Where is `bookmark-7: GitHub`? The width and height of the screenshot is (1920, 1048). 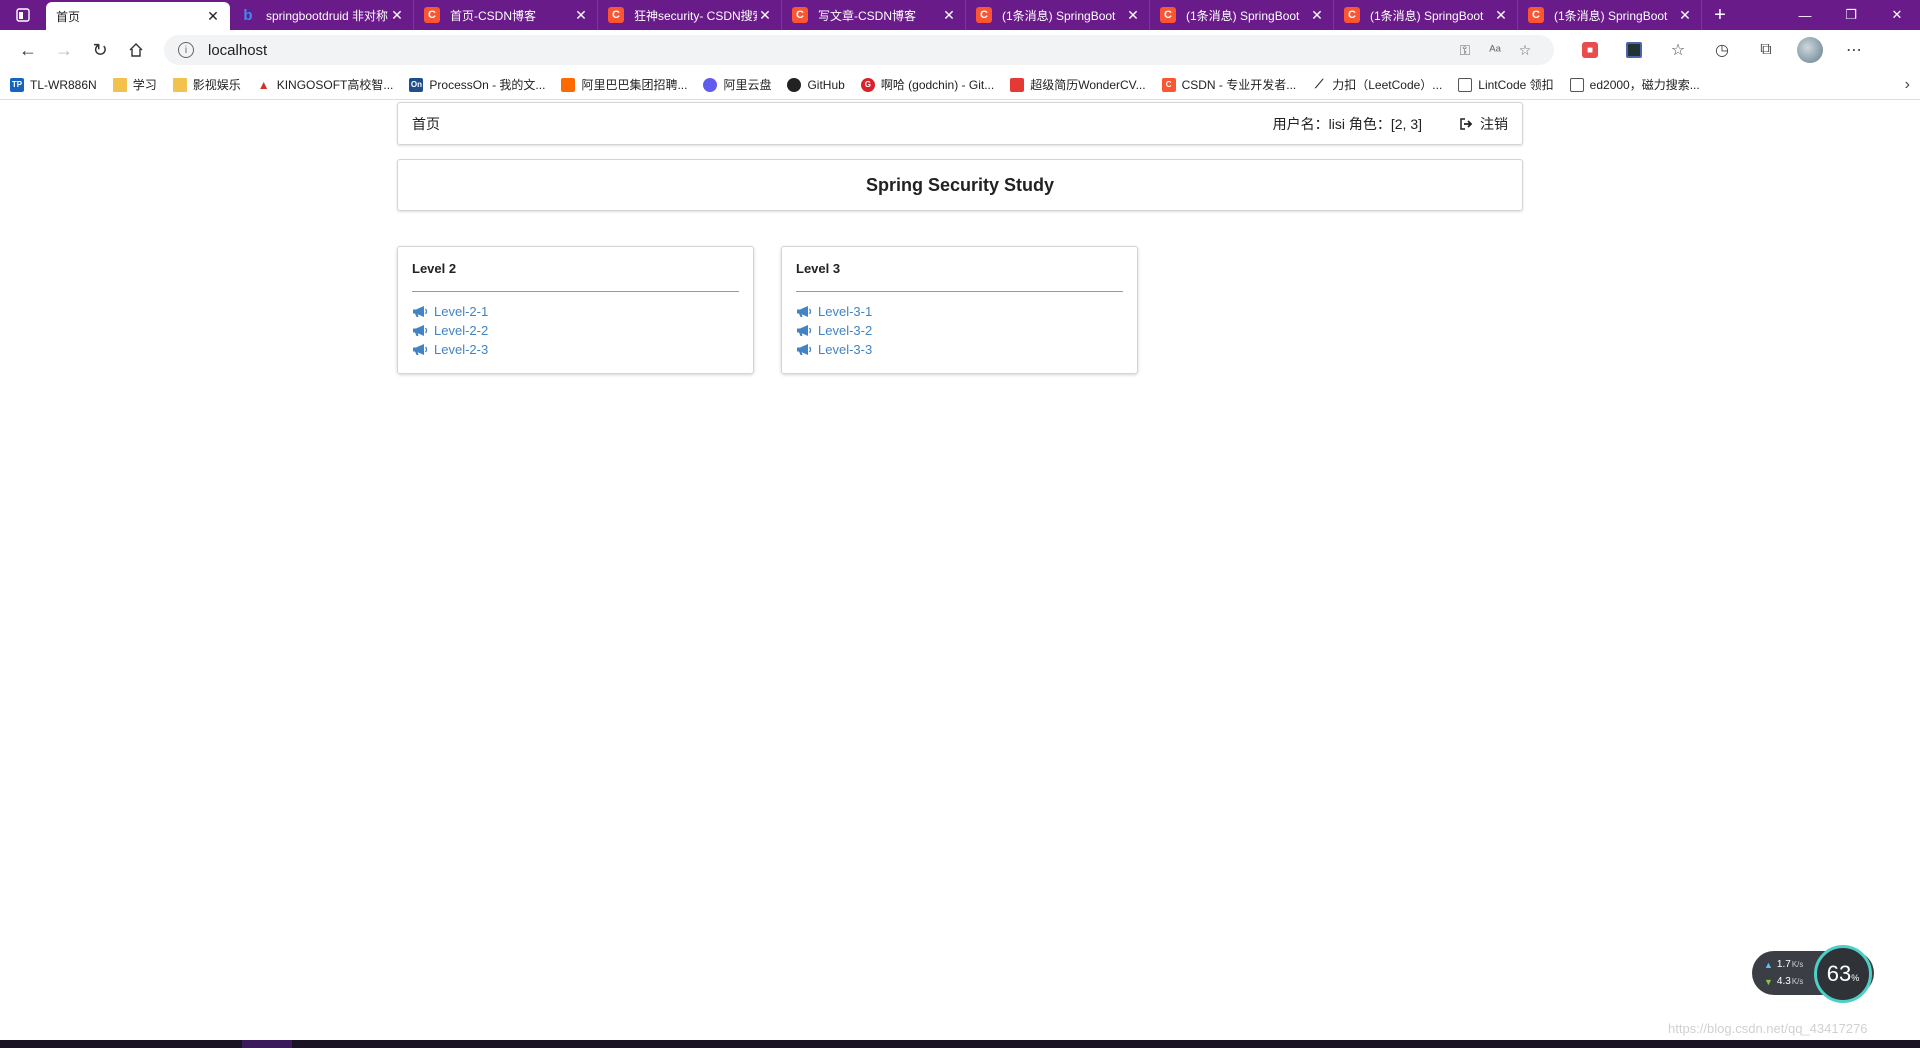 bookmark-7: GitHub is located at coordinates (816, 84).